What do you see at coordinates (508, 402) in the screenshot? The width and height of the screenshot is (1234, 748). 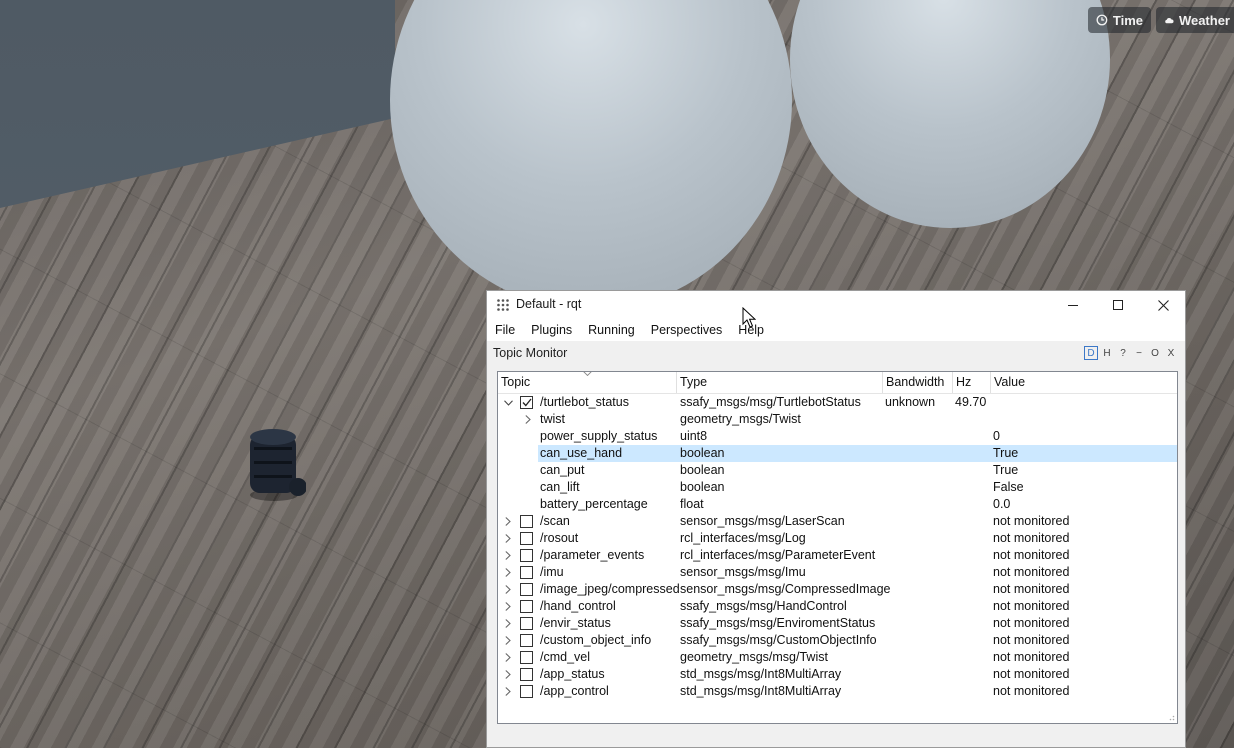 I see `chevron-down-icon` at bounding box center [508, 402].